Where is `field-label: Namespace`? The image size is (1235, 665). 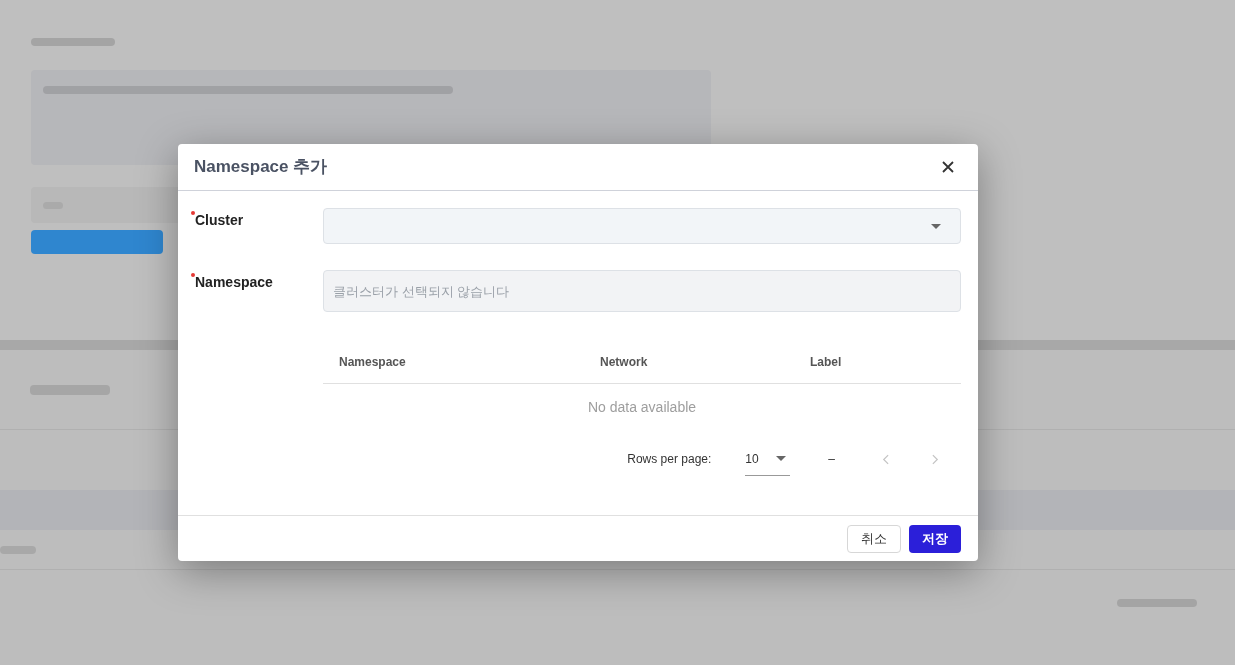
field-label: Namespace is located at coordinates (234, 282).